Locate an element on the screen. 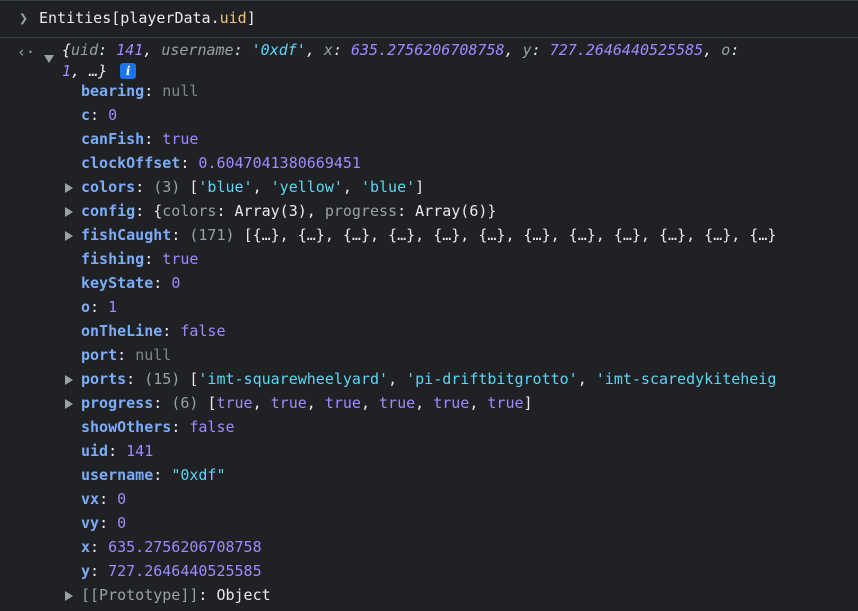  preview-key: x is located at coordinates (328, 50).